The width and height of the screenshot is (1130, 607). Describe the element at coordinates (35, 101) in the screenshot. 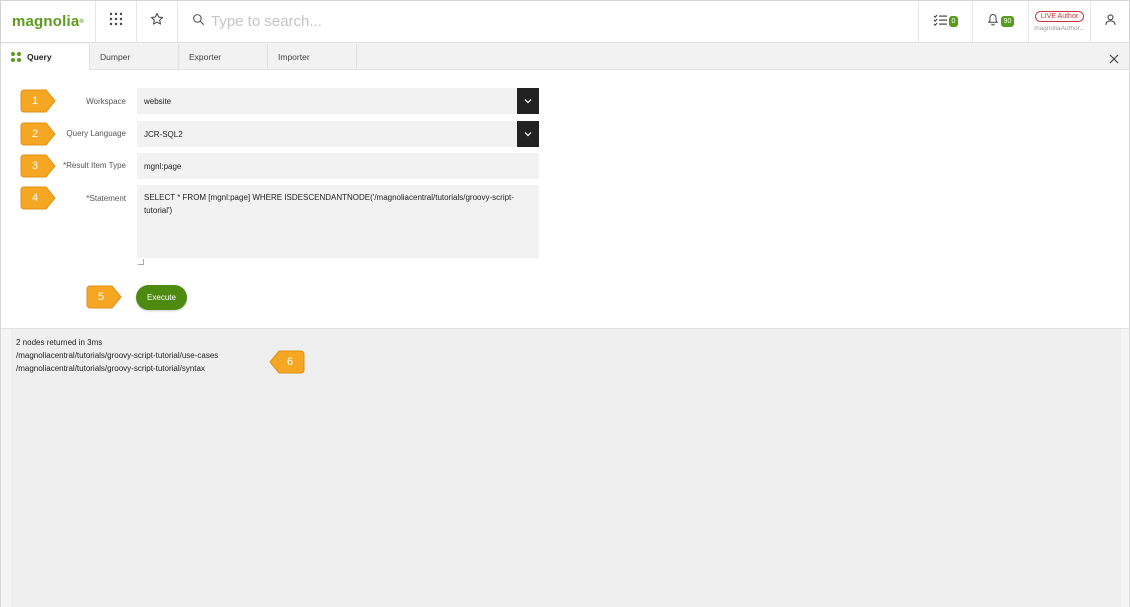

I see `callout-number: 1` at that location.